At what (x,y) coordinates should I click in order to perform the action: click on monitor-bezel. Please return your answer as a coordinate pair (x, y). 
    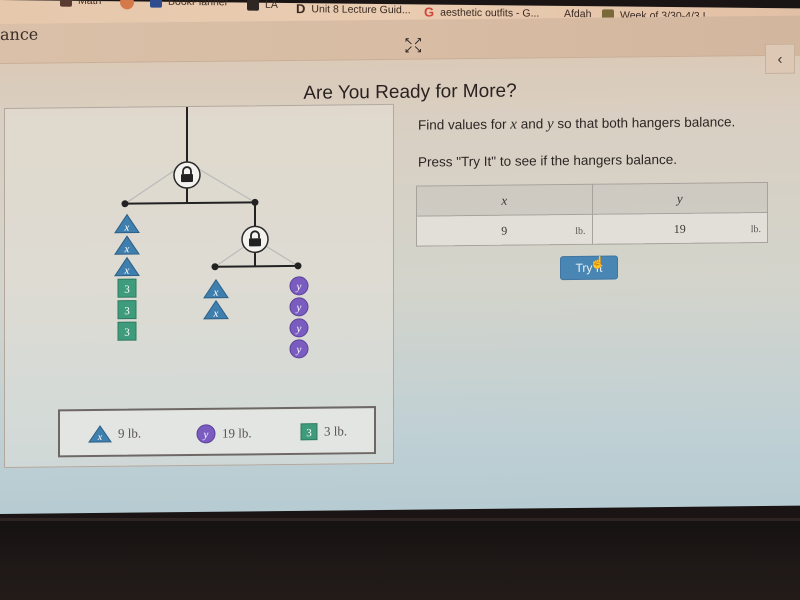
    Looking at the image, I should click on (400, 559).